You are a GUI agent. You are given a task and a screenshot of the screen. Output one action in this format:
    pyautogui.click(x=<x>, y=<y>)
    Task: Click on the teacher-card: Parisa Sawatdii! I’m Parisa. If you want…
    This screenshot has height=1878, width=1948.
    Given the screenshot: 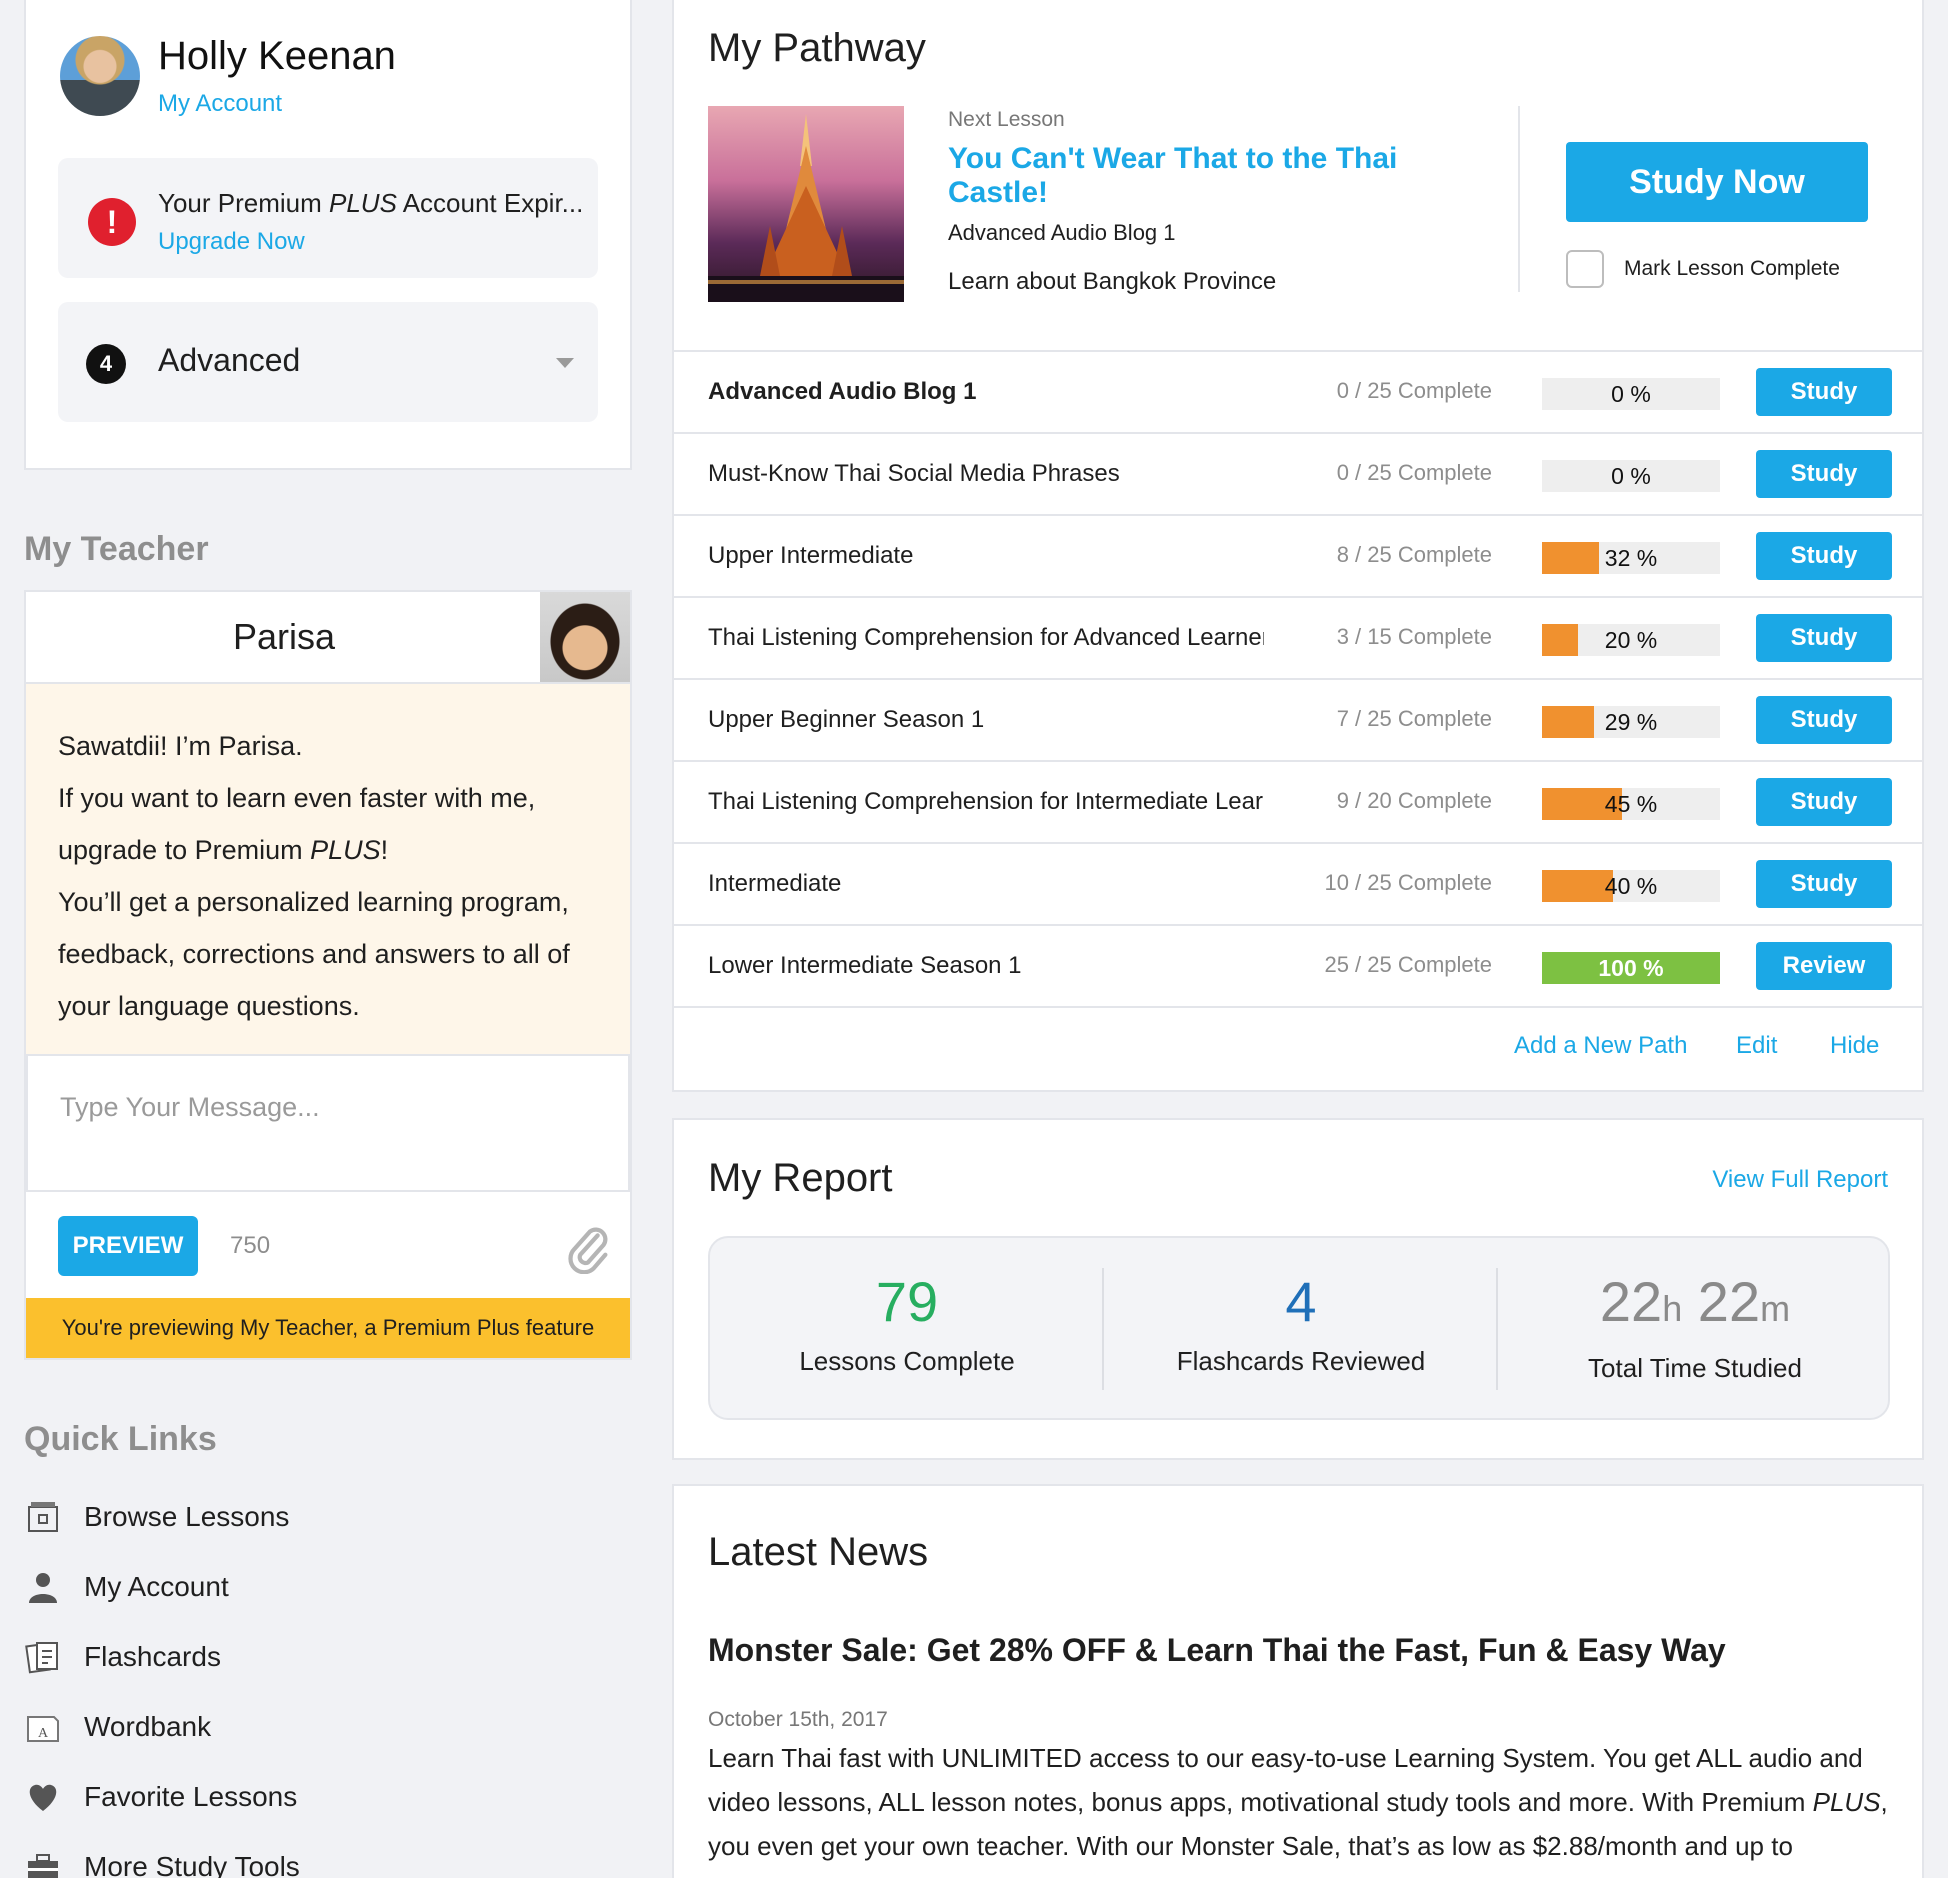 What is the action you would take?
    pyautogui.click(x=328, y=975)
    